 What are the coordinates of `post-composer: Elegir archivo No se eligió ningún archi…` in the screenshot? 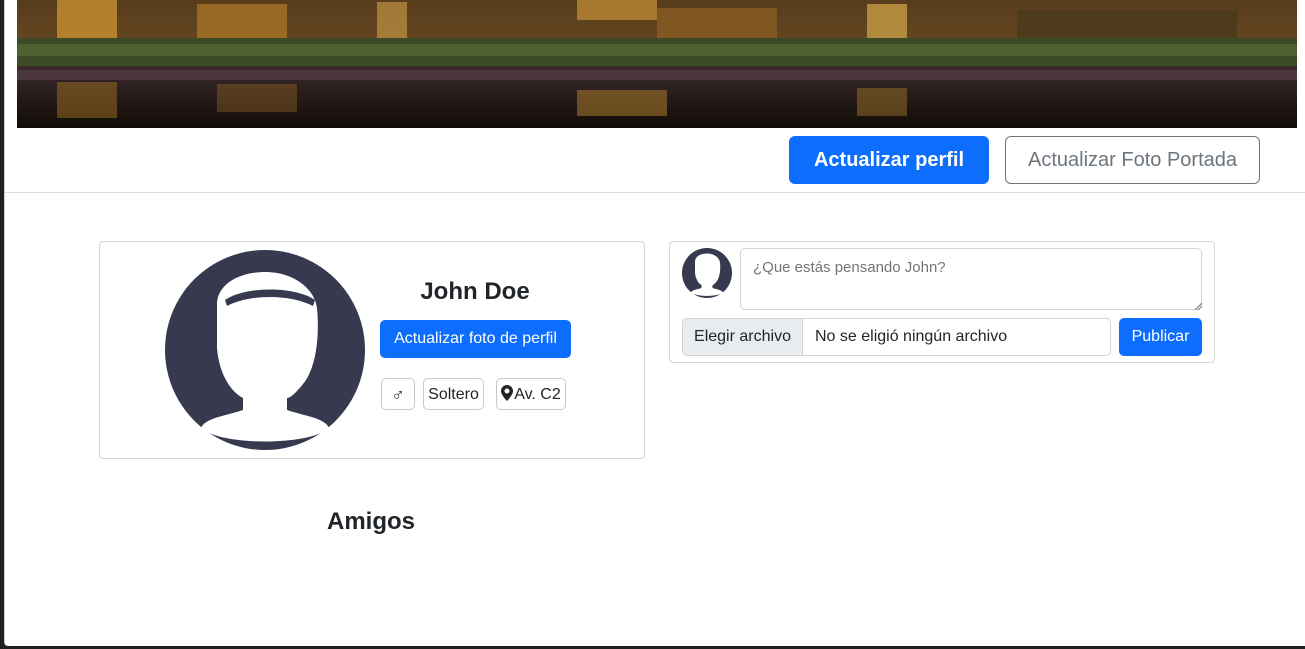 It's located at (942, 302).